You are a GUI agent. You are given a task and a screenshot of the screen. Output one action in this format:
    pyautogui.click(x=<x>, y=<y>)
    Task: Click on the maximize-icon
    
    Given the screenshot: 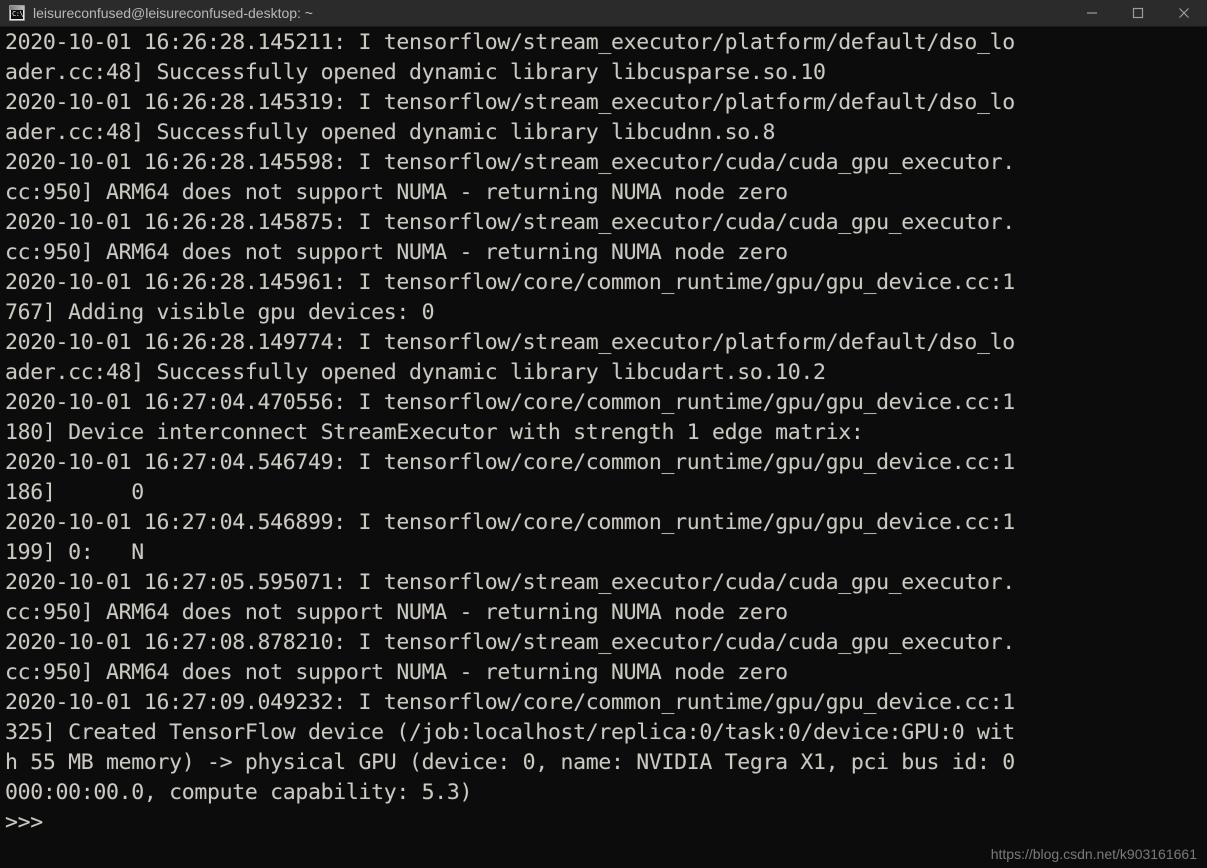 What is the action you would take?
    pyautogui.click(x=1138, y=13)
    